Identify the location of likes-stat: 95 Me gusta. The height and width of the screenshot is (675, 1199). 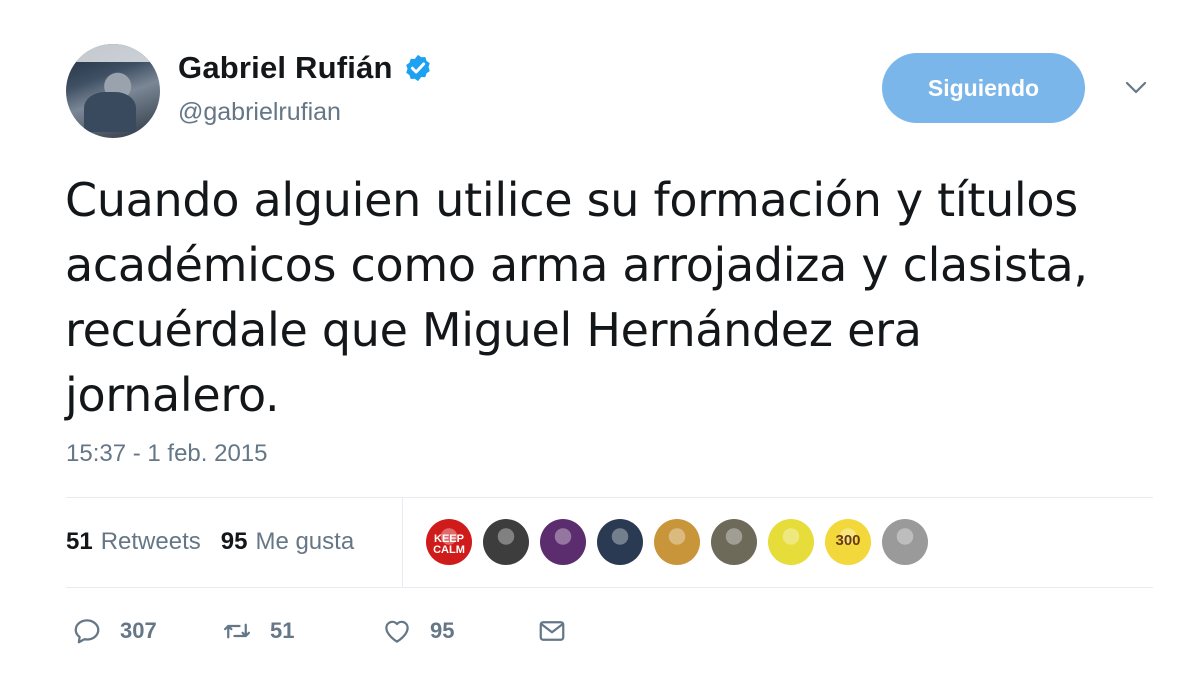
(287, 542).